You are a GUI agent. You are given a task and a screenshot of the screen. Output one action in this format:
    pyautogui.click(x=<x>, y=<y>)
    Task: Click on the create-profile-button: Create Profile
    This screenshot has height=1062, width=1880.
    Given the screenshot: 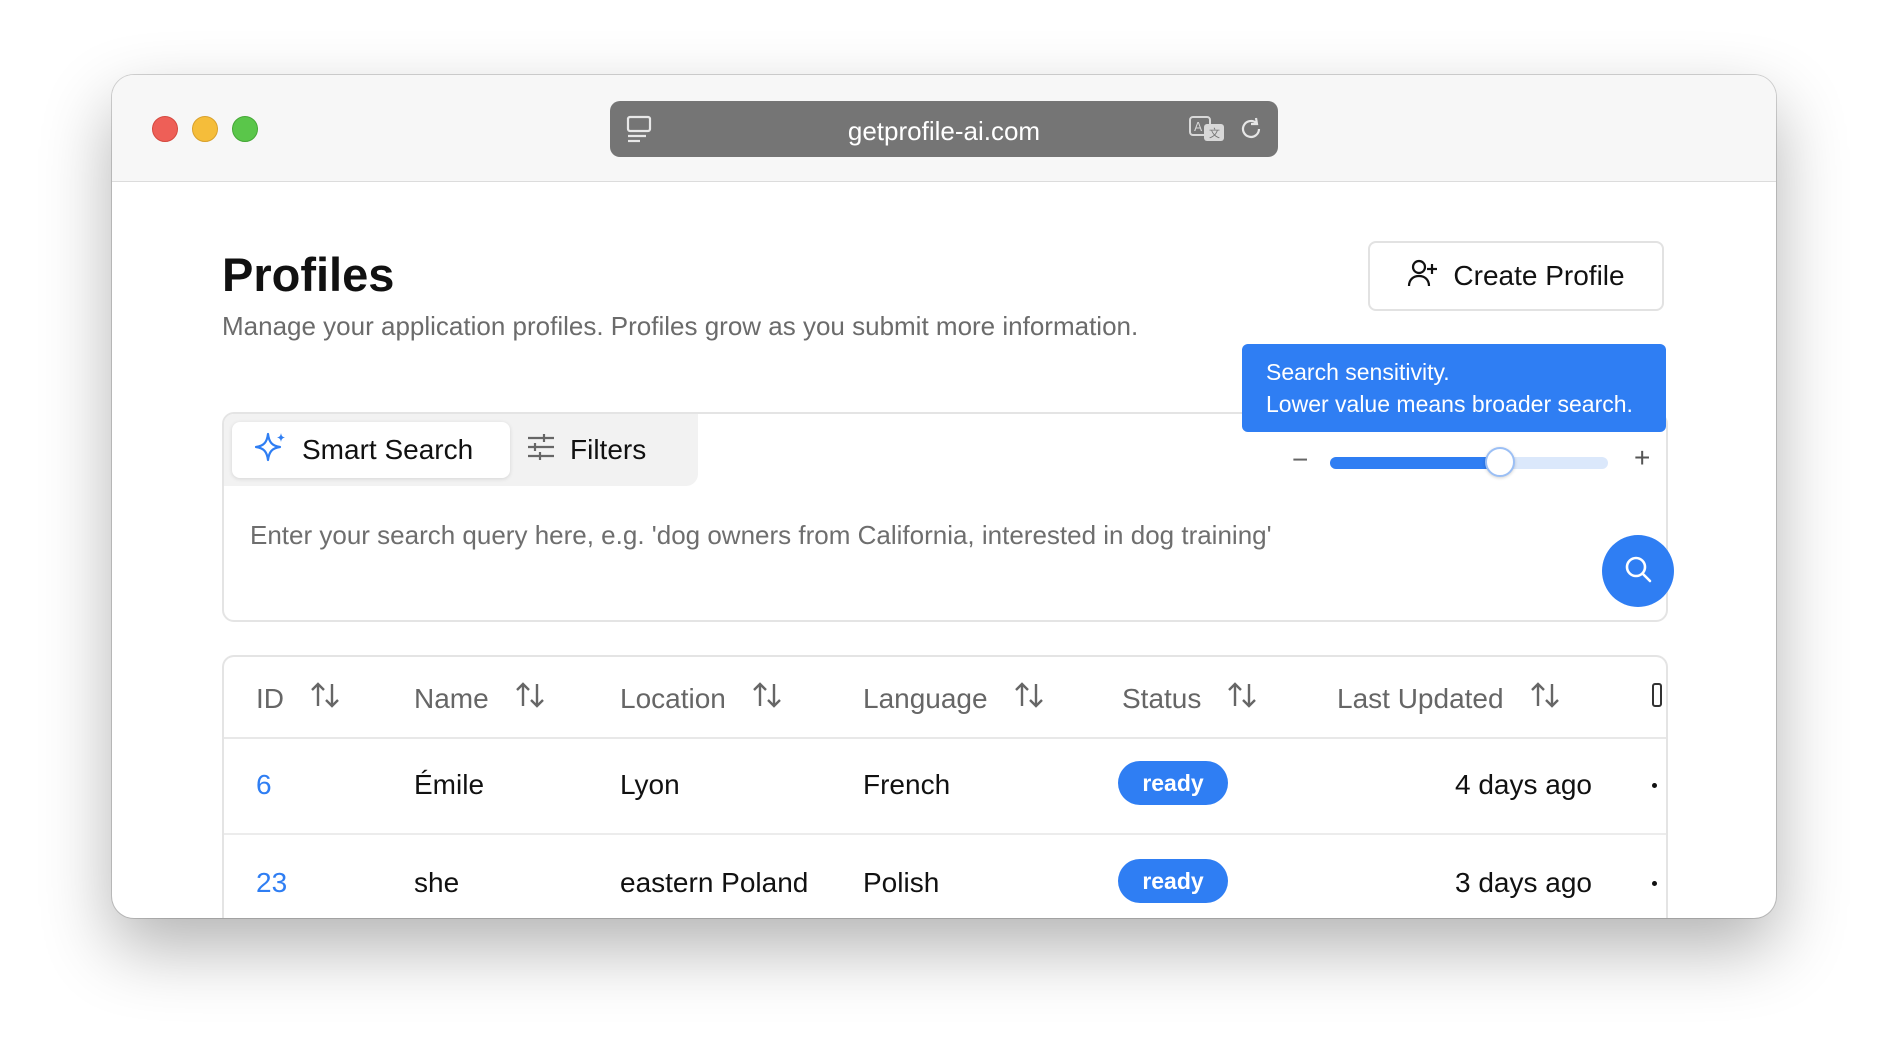 What is the action you would take?
    pyautogui.click(x=1516, y=276)
    